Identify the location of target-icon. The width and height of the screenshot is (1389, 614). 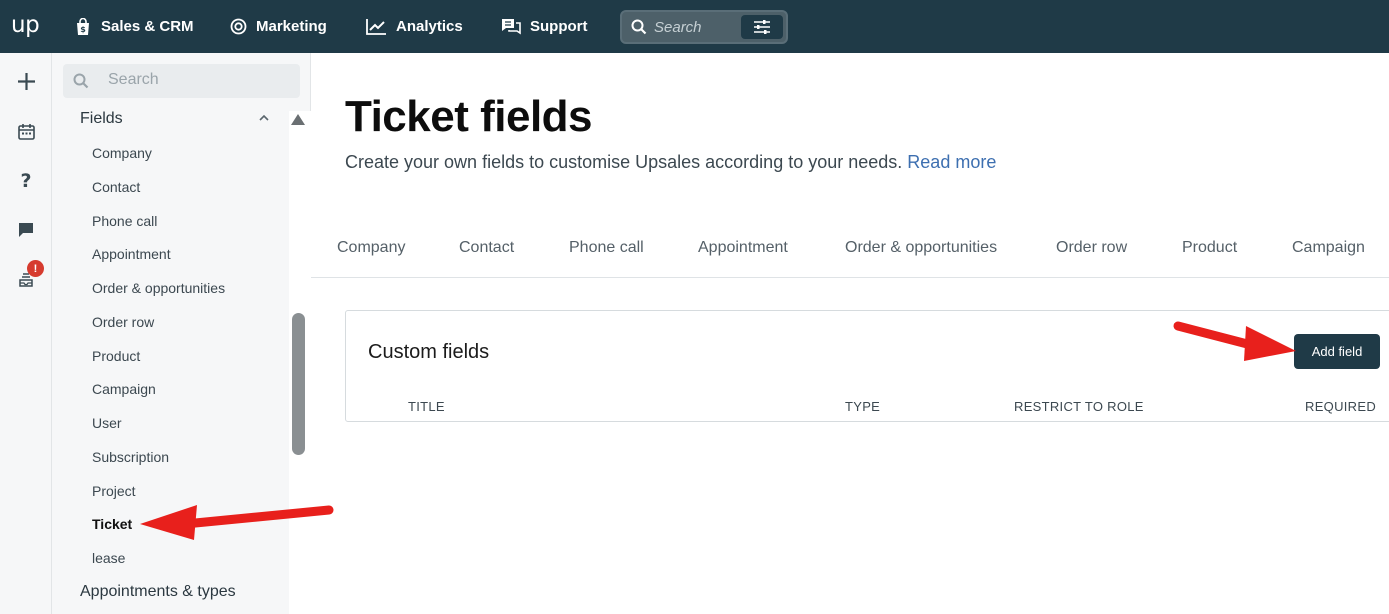
(238, 26).